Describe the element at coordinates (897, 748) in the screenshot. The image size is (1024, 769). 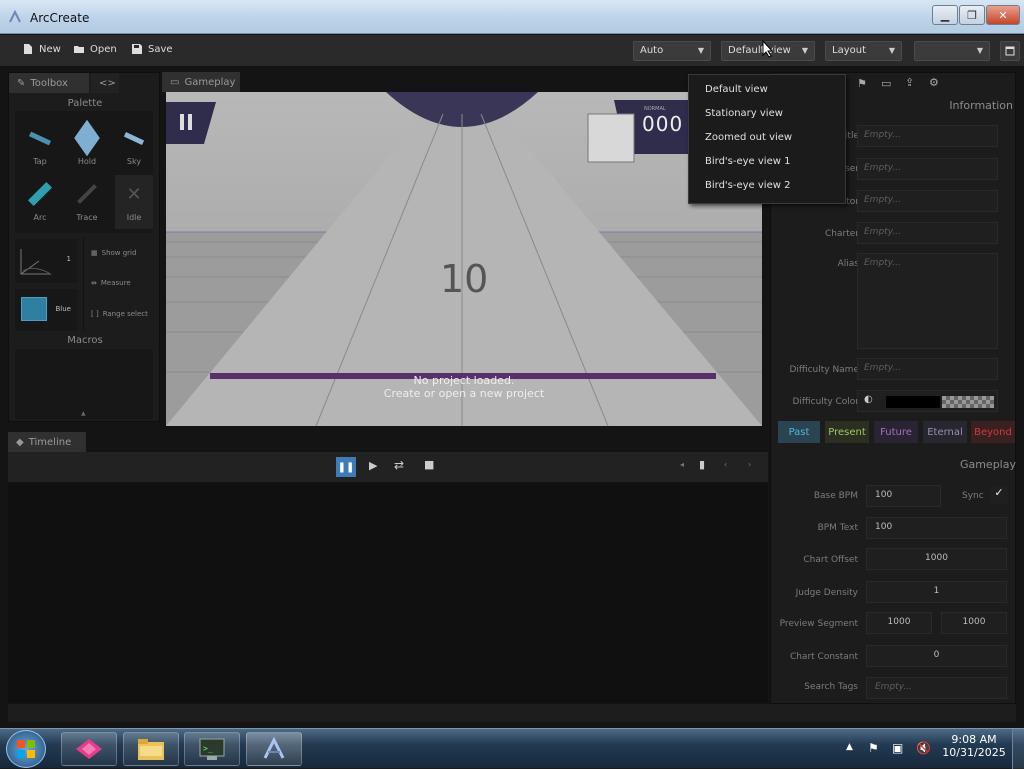
I see `network-icon: ▣` at that location.